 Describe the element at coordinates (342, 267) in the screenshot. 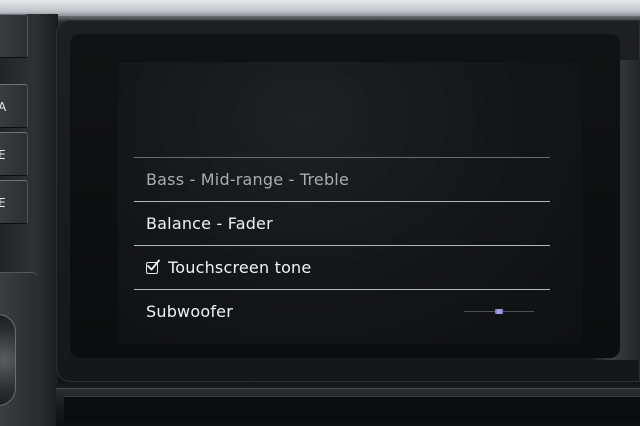

I see `menu-item-touchscreen-tone: Touchscreen tone` at that location.